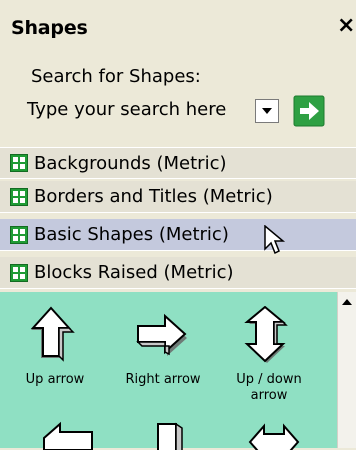 Image resolution: width=356 pixels, height=450 pixels. Describe the element at coordinates (178, 28) in the screenshot. I see `pane-header: Shapes ×` at that location.